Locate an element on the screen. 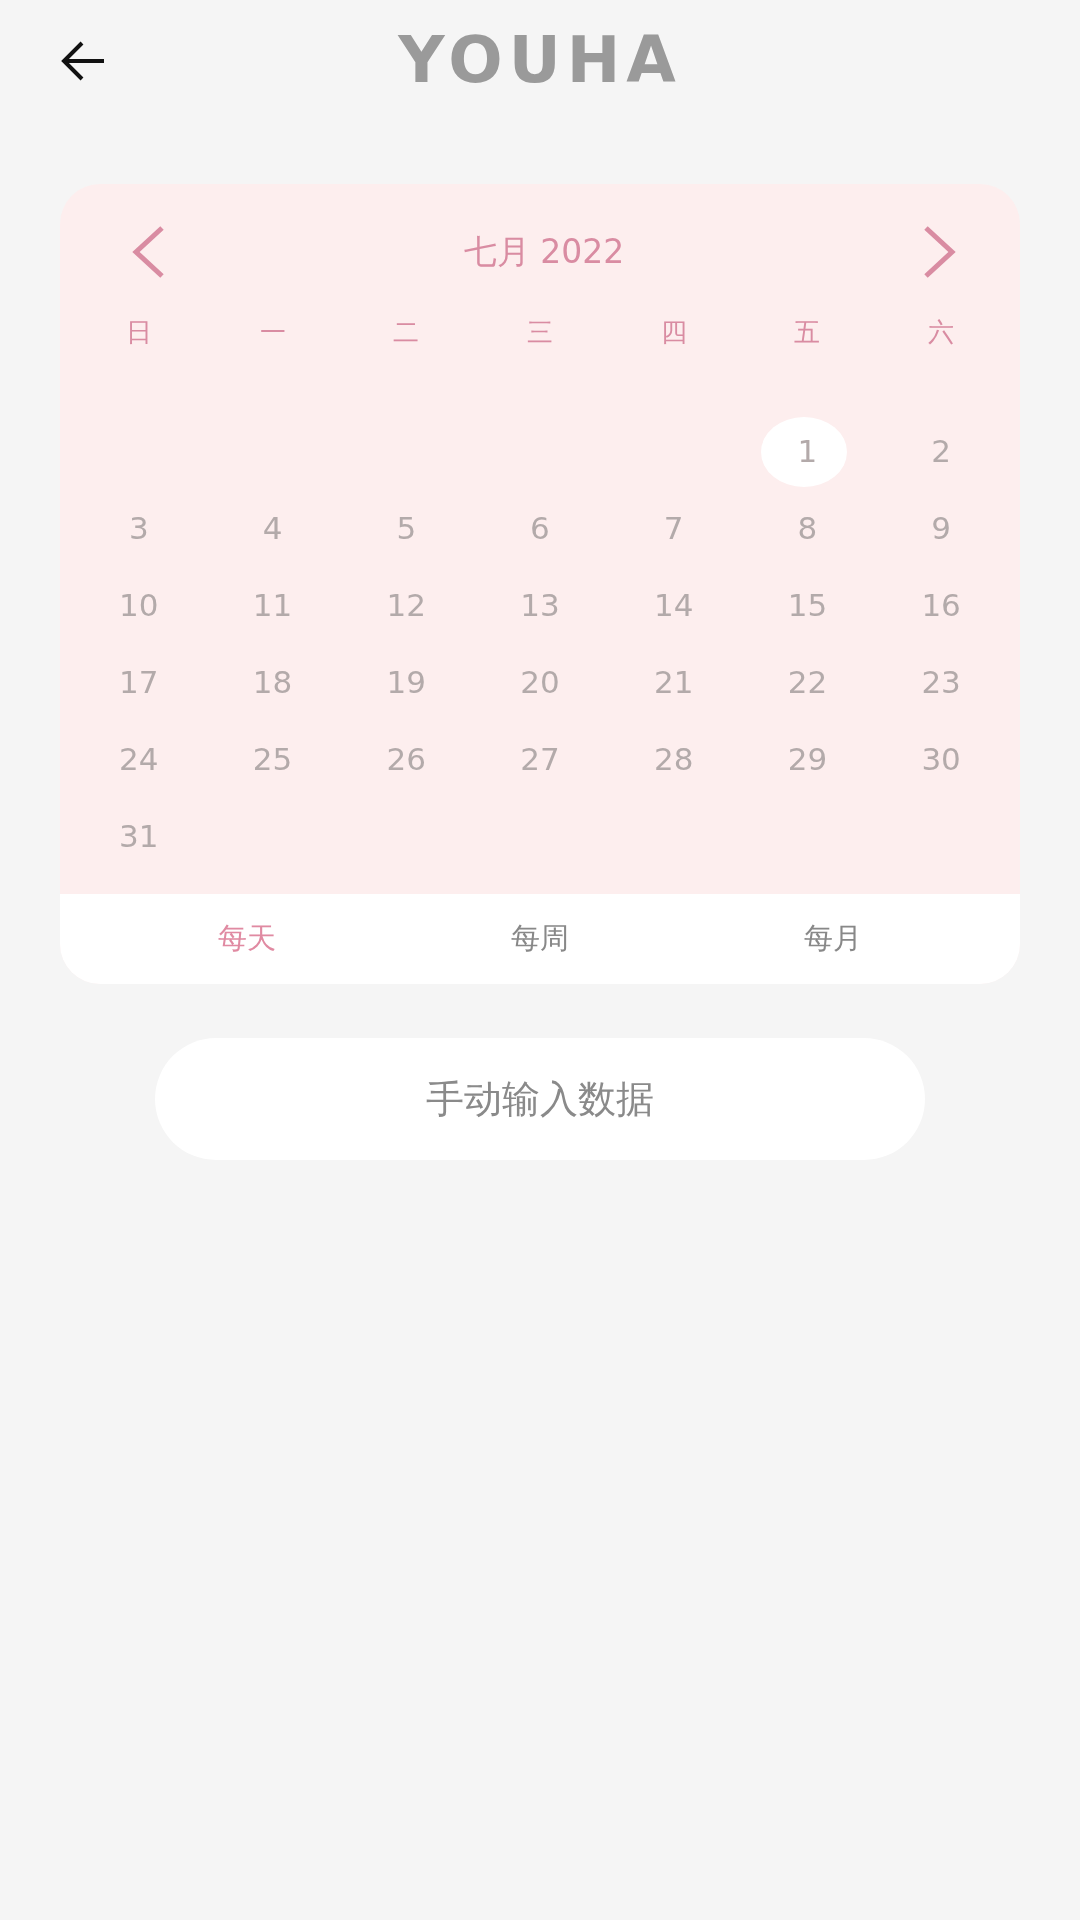 This screenshot has width=1080, height=1920. calendar-day: 16 is located at coordinates (941, 604).